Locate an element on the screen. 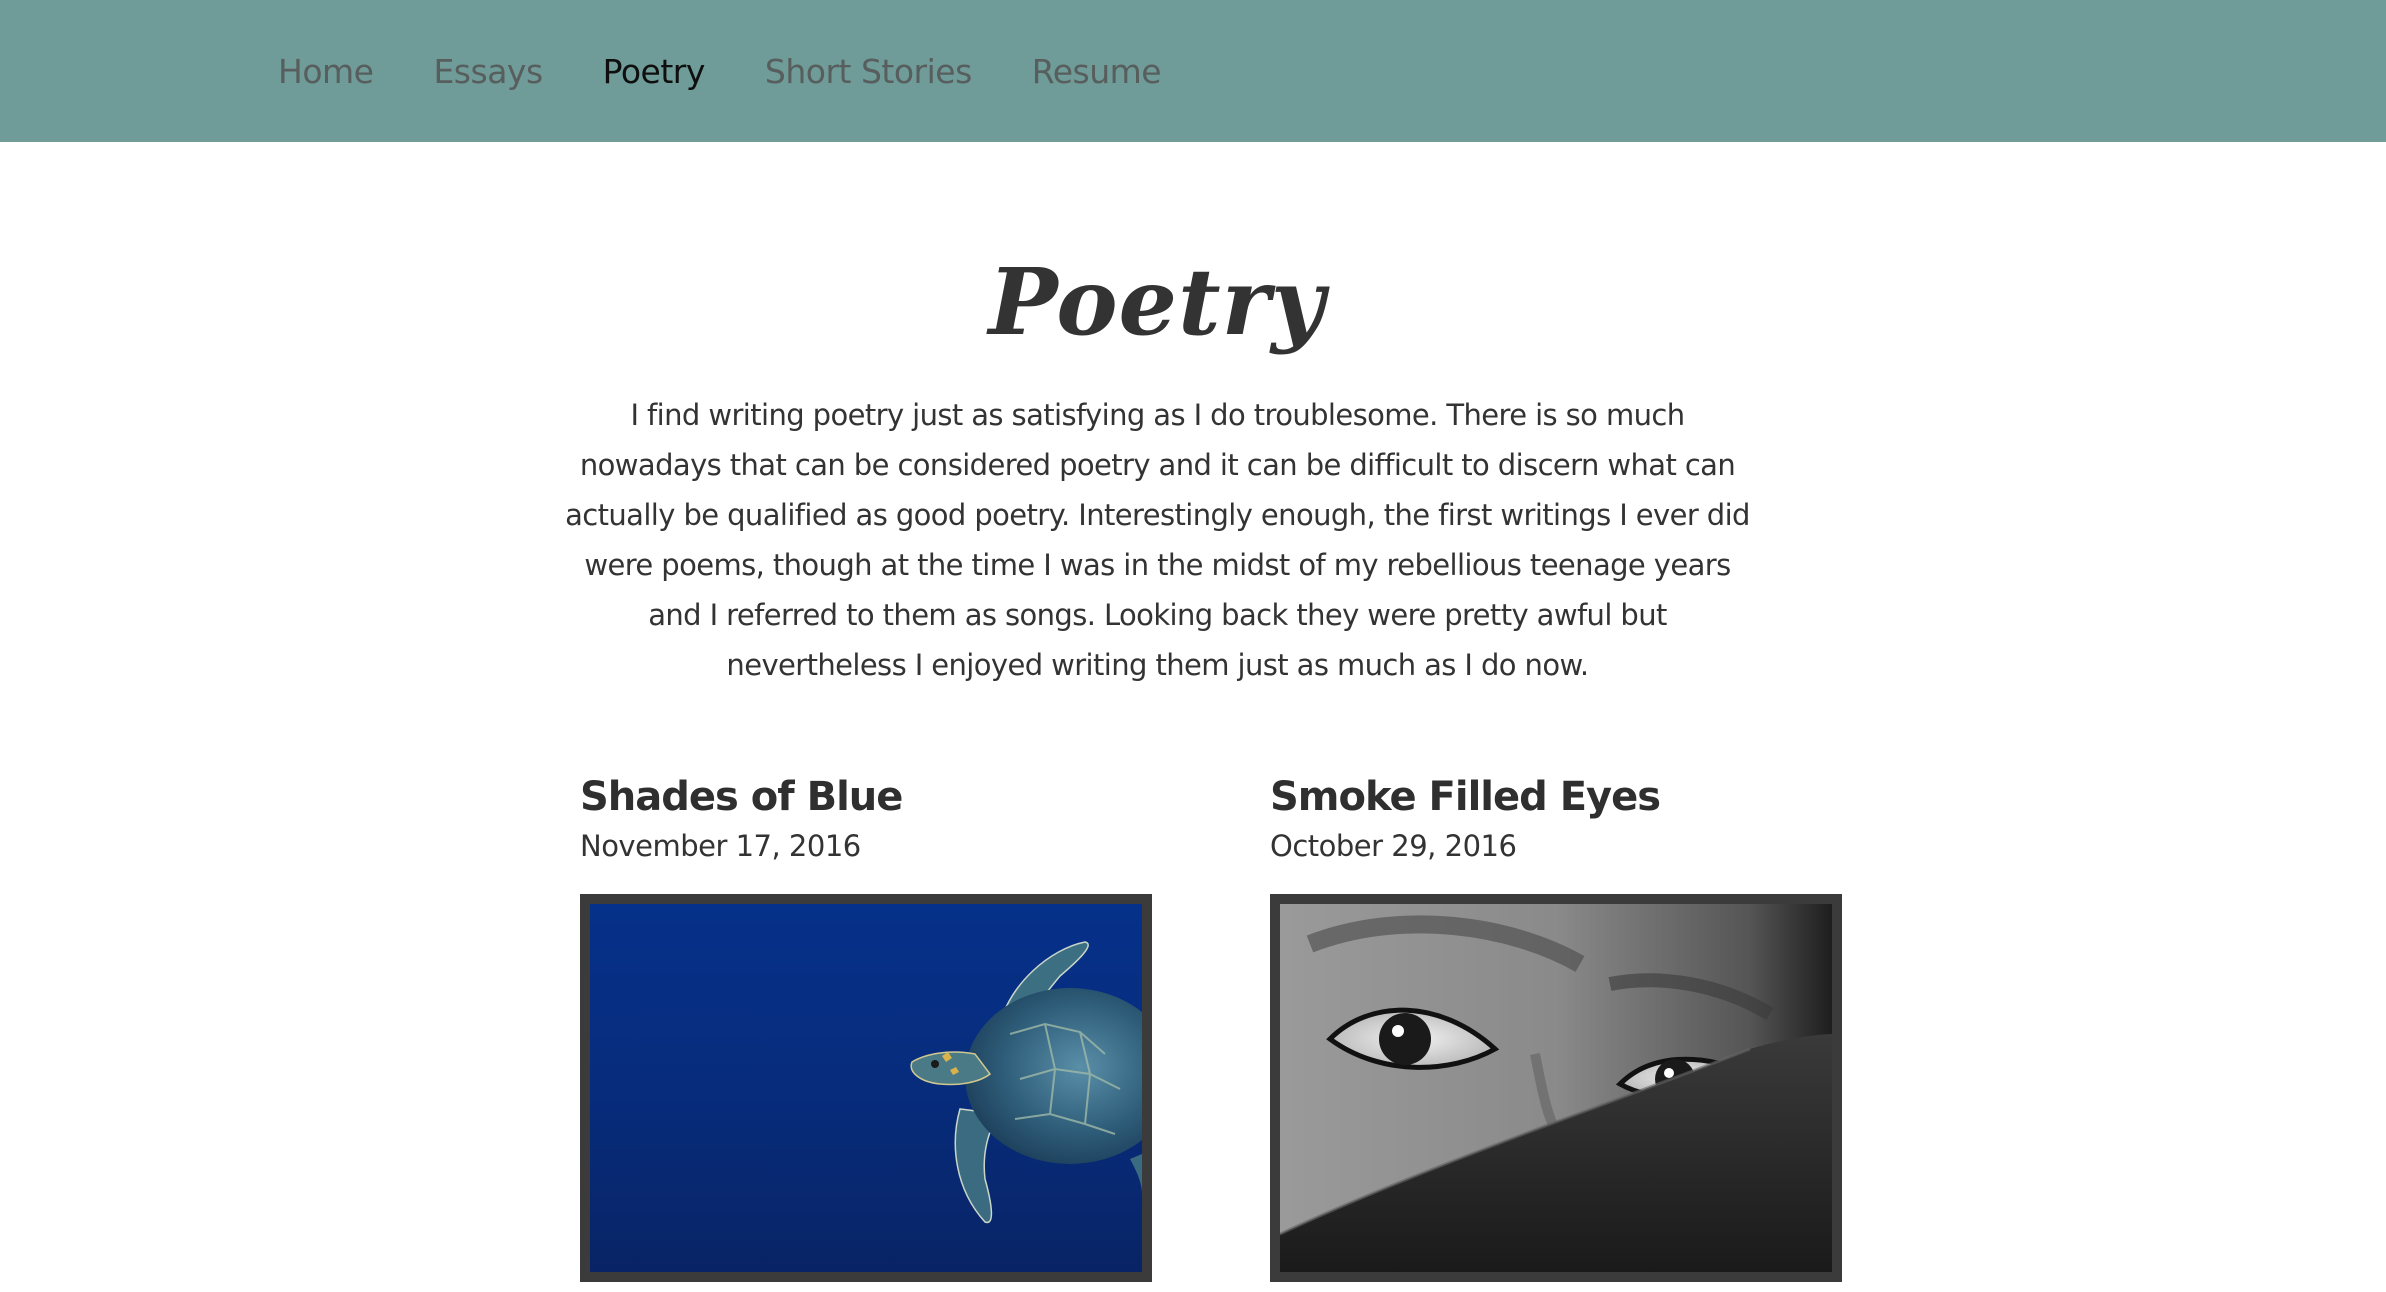 Image resolution: width=2386 pixels, height=1292 pixels. post-card-smoke-filled-eyes: Smoke Filled Eyes October 29, 2016 is located at coordinates (1556, 1025).